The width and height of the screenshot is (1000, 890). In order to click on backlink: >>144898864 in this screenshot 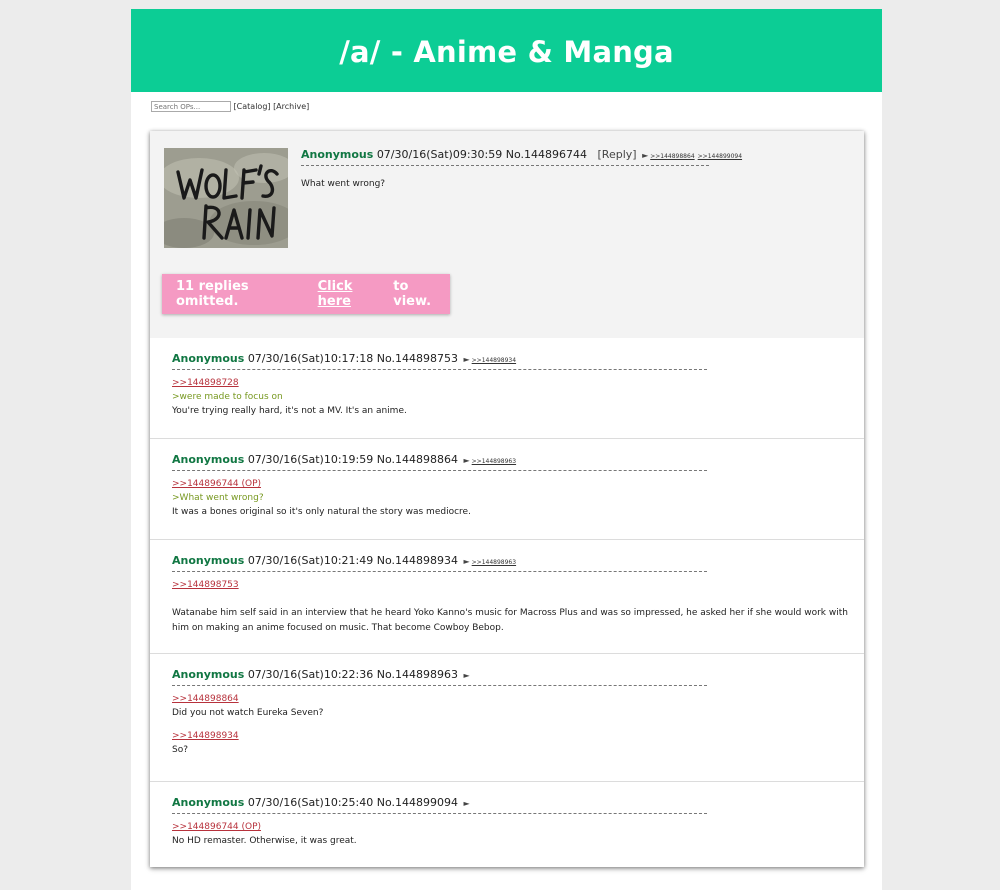, I will do `click(672, 156)`.